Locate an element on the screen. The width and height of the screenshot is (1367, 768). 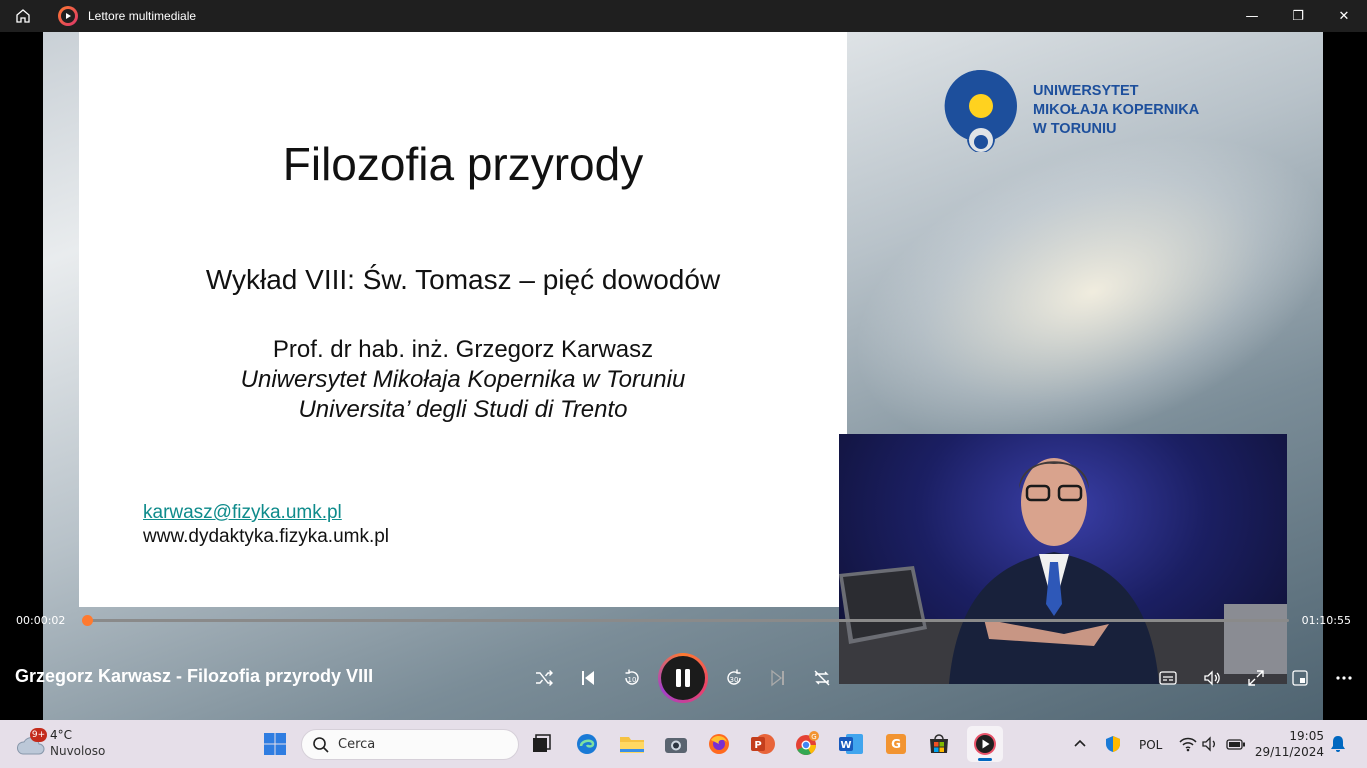
bell-icon is located at coordinates (1338, 744).